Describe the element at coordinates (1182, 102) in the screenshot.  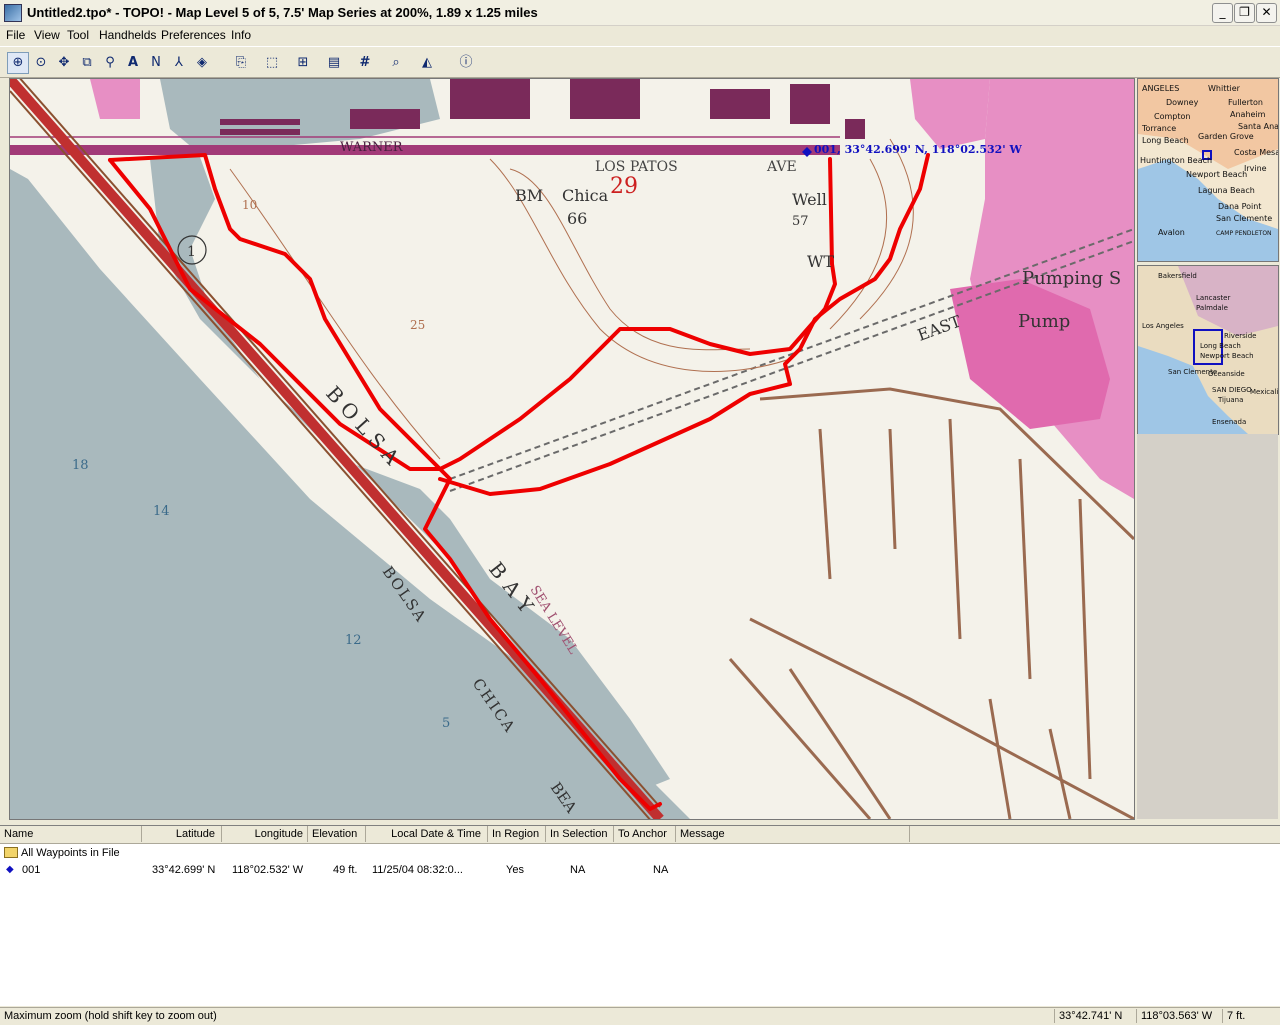
I see `ov-downey: Downey` at that location.